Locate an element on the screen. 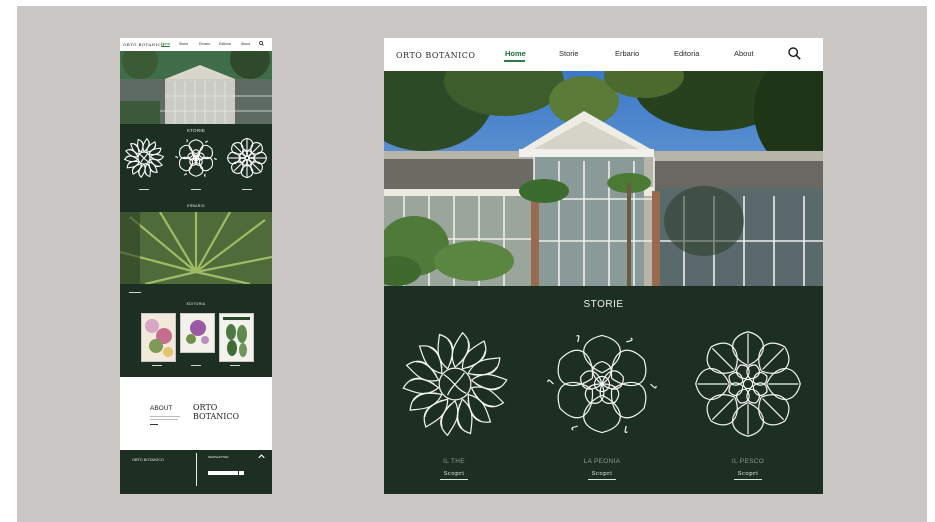 This screenshot has width=935, height=522. mobile-hero-greenhouse-image is located at coordinates (196, 87).